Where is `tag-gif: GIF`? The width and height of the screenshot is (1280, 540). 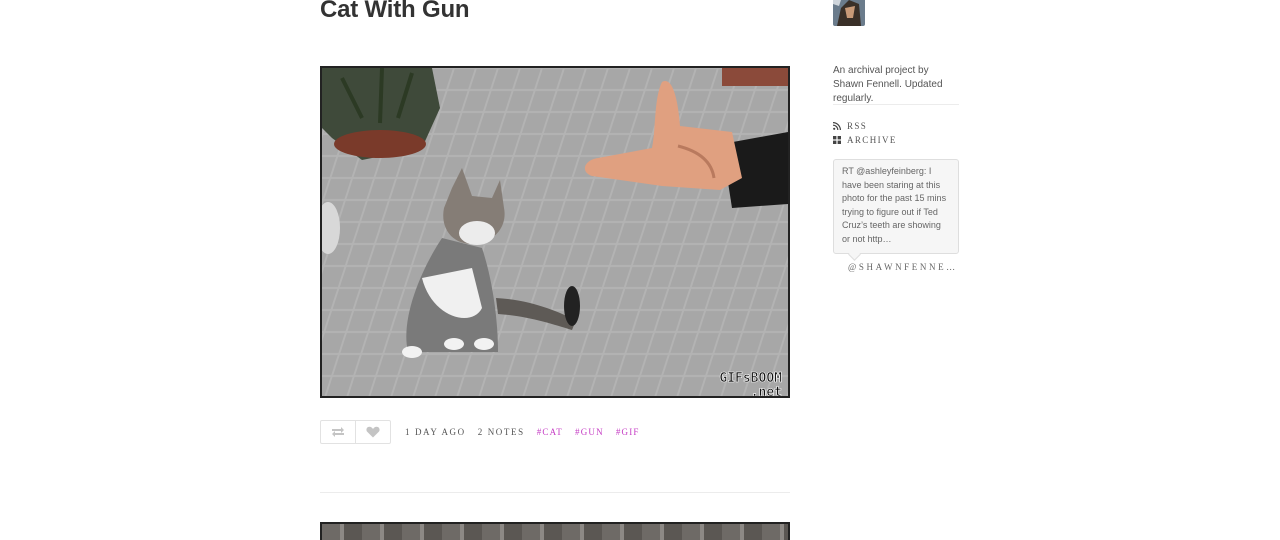 tag-gif: GIF is located at coordinates (628, 432).